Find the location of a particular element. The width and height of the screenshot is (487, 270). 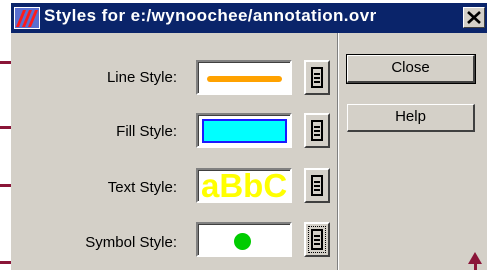

fill-style-label: Fill Style: is located at coordinates (146, 131).